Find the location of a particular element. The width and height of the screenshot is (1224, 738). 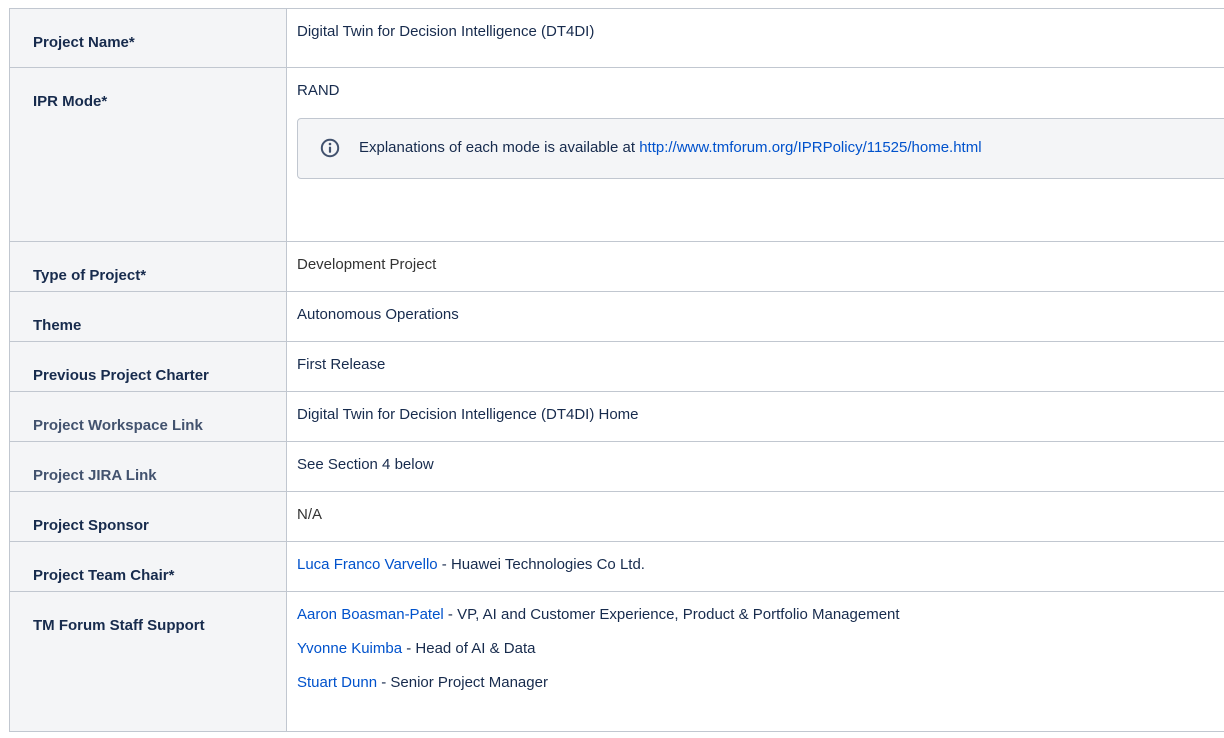

value-type-of-project: Development Project is located at coordinates (755, 266).